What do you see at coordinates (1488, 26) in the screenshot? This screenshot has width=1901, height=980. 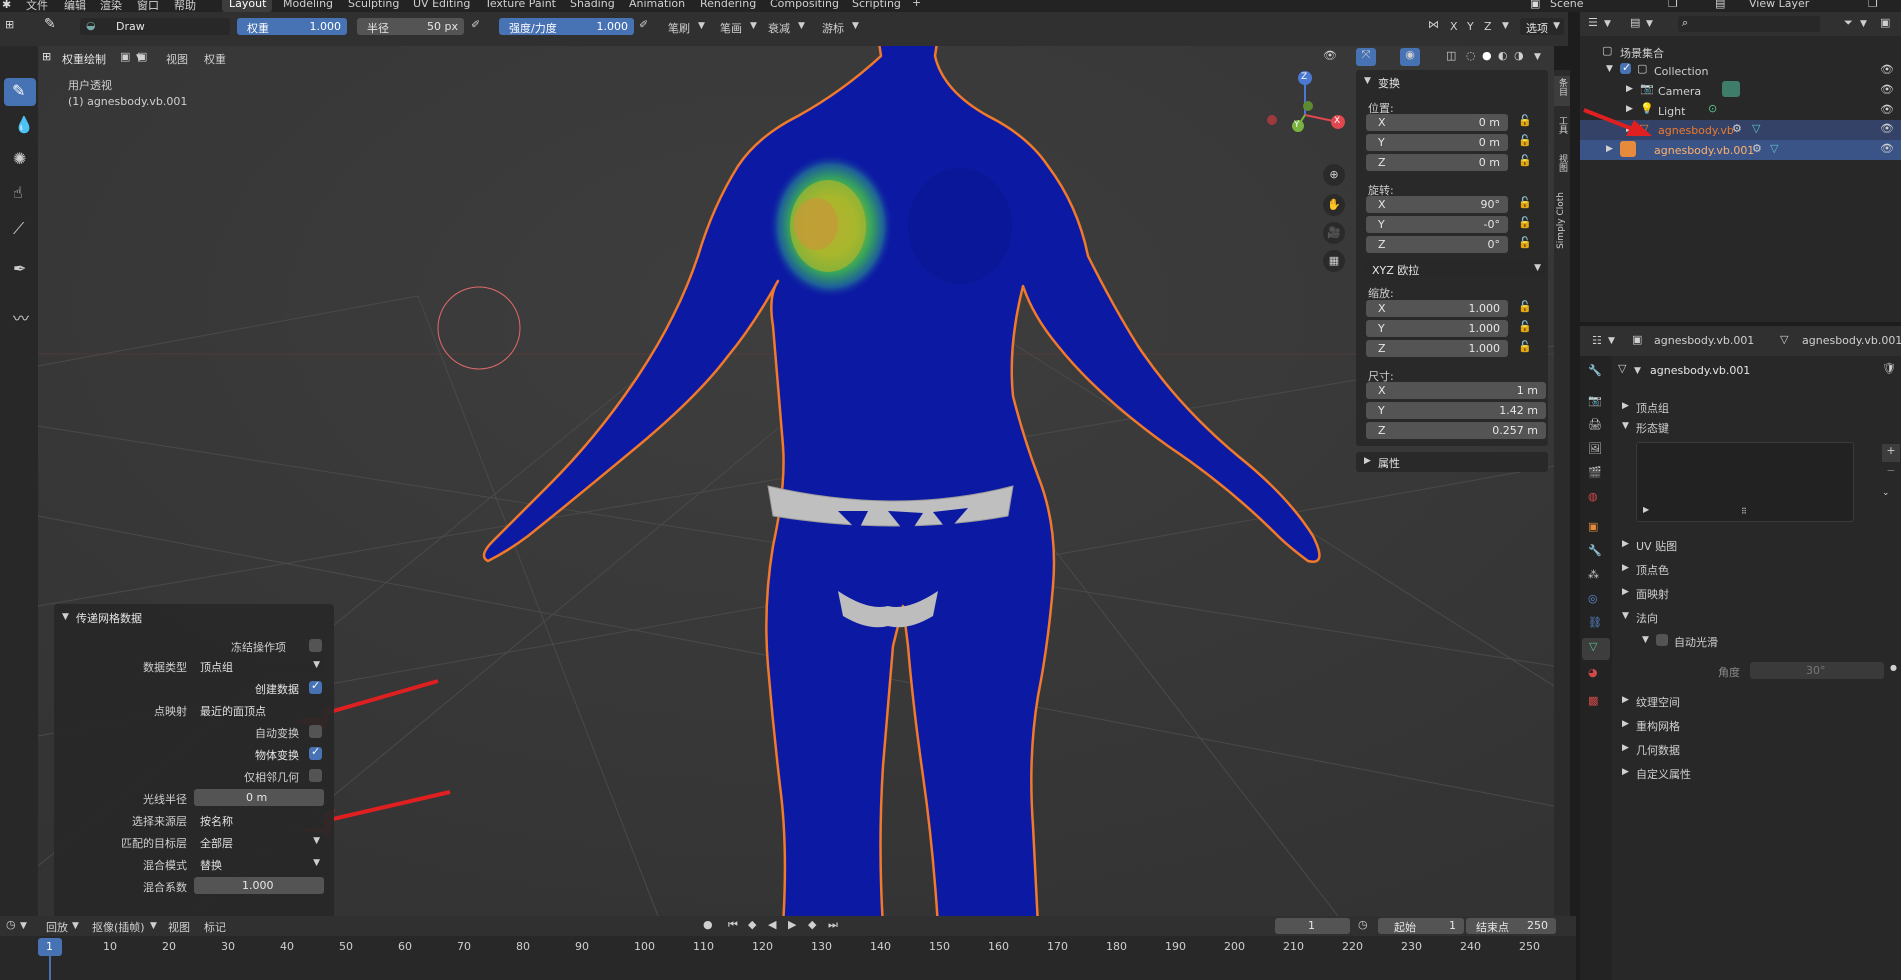 I see `mirror-z-toggle: Z` at bounding box center [1488, 26].